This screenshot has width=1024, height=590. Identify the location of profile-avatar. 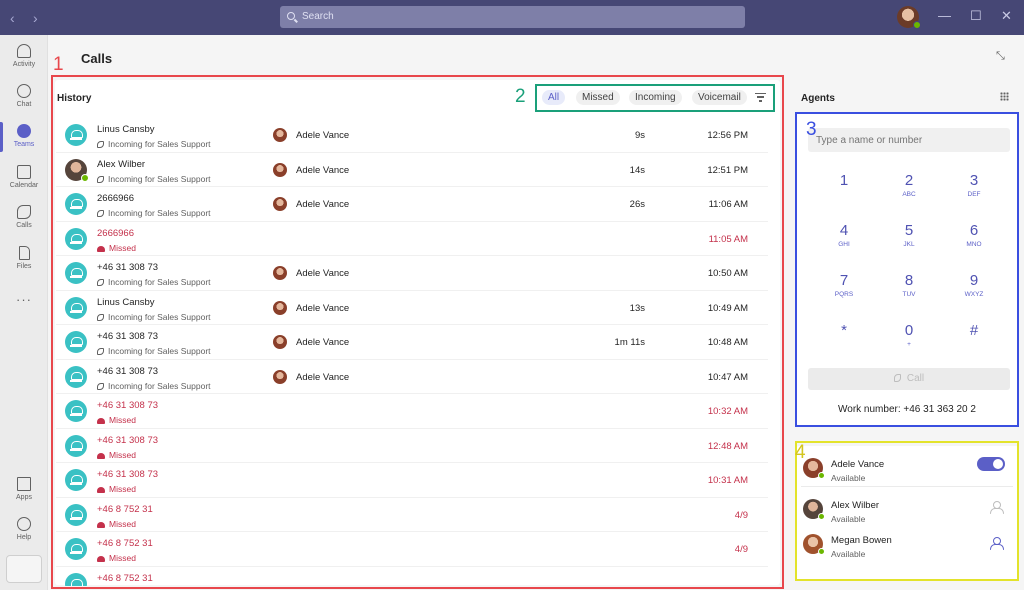
(909, 17).